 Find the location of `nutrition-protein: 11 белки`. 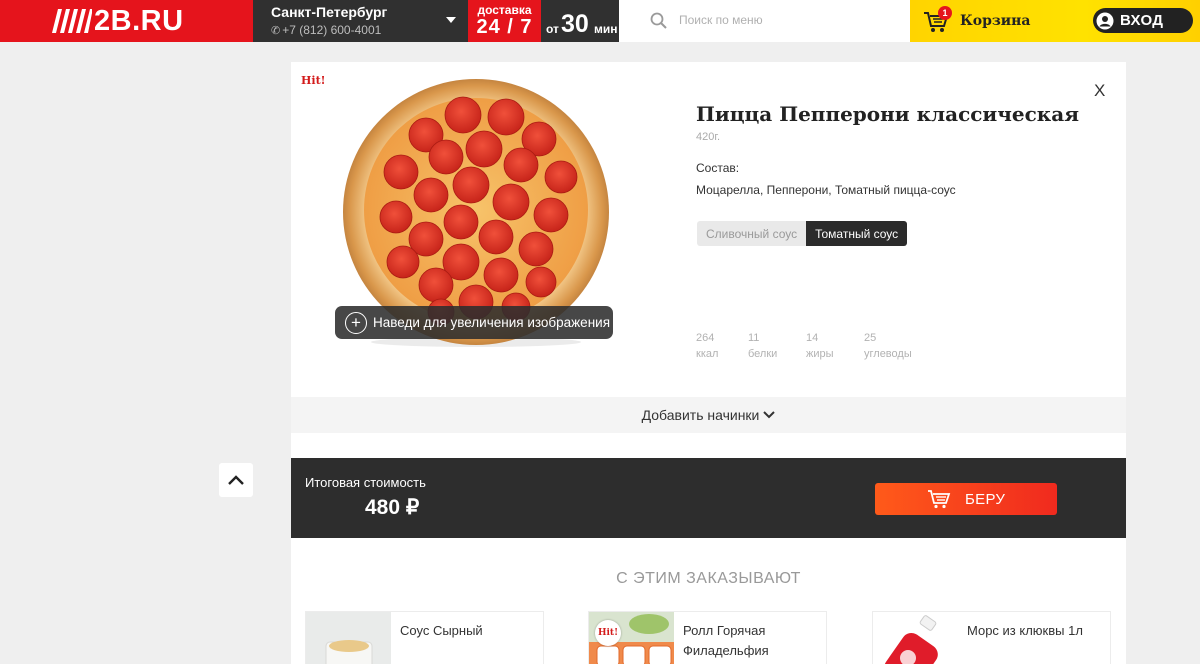

nutrition-protein: 11 белки is located at coordinates (777, 346).